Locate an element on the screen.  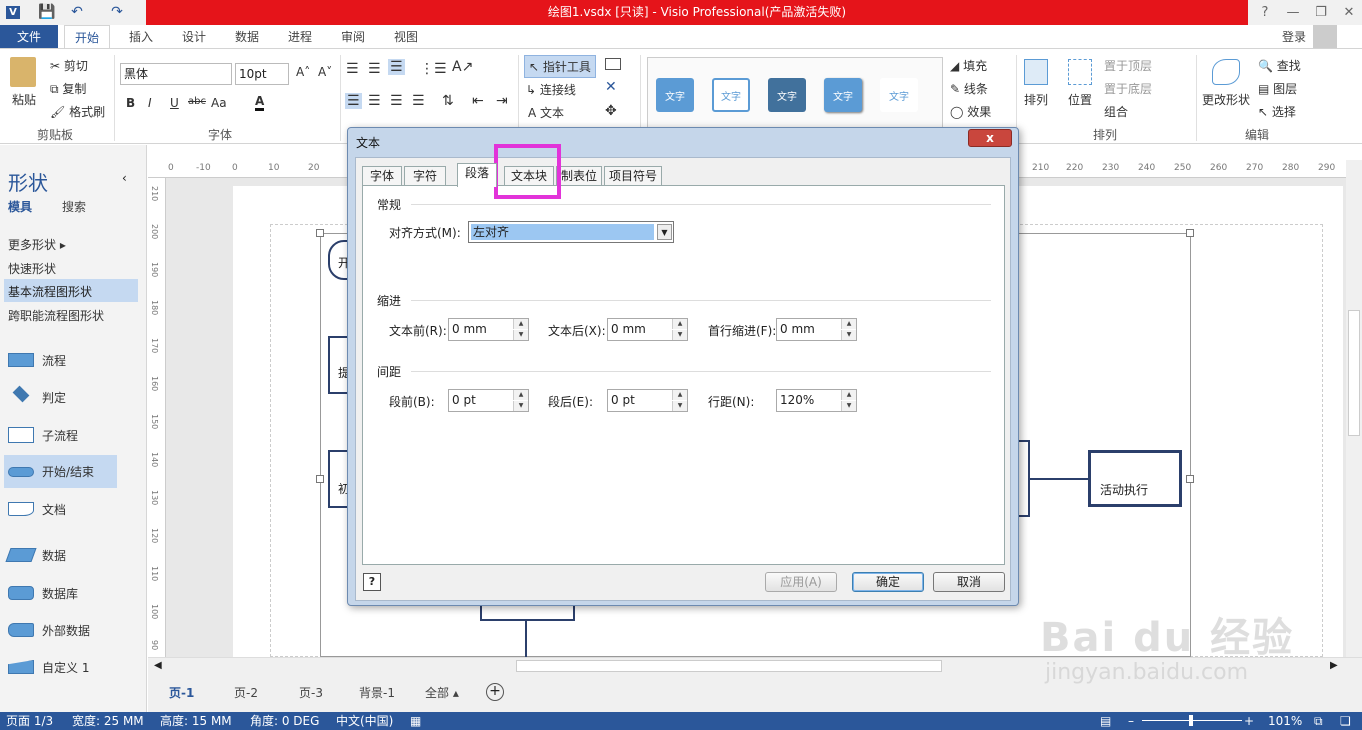
tab-data: 数据 is located at coordinates (247, 37).